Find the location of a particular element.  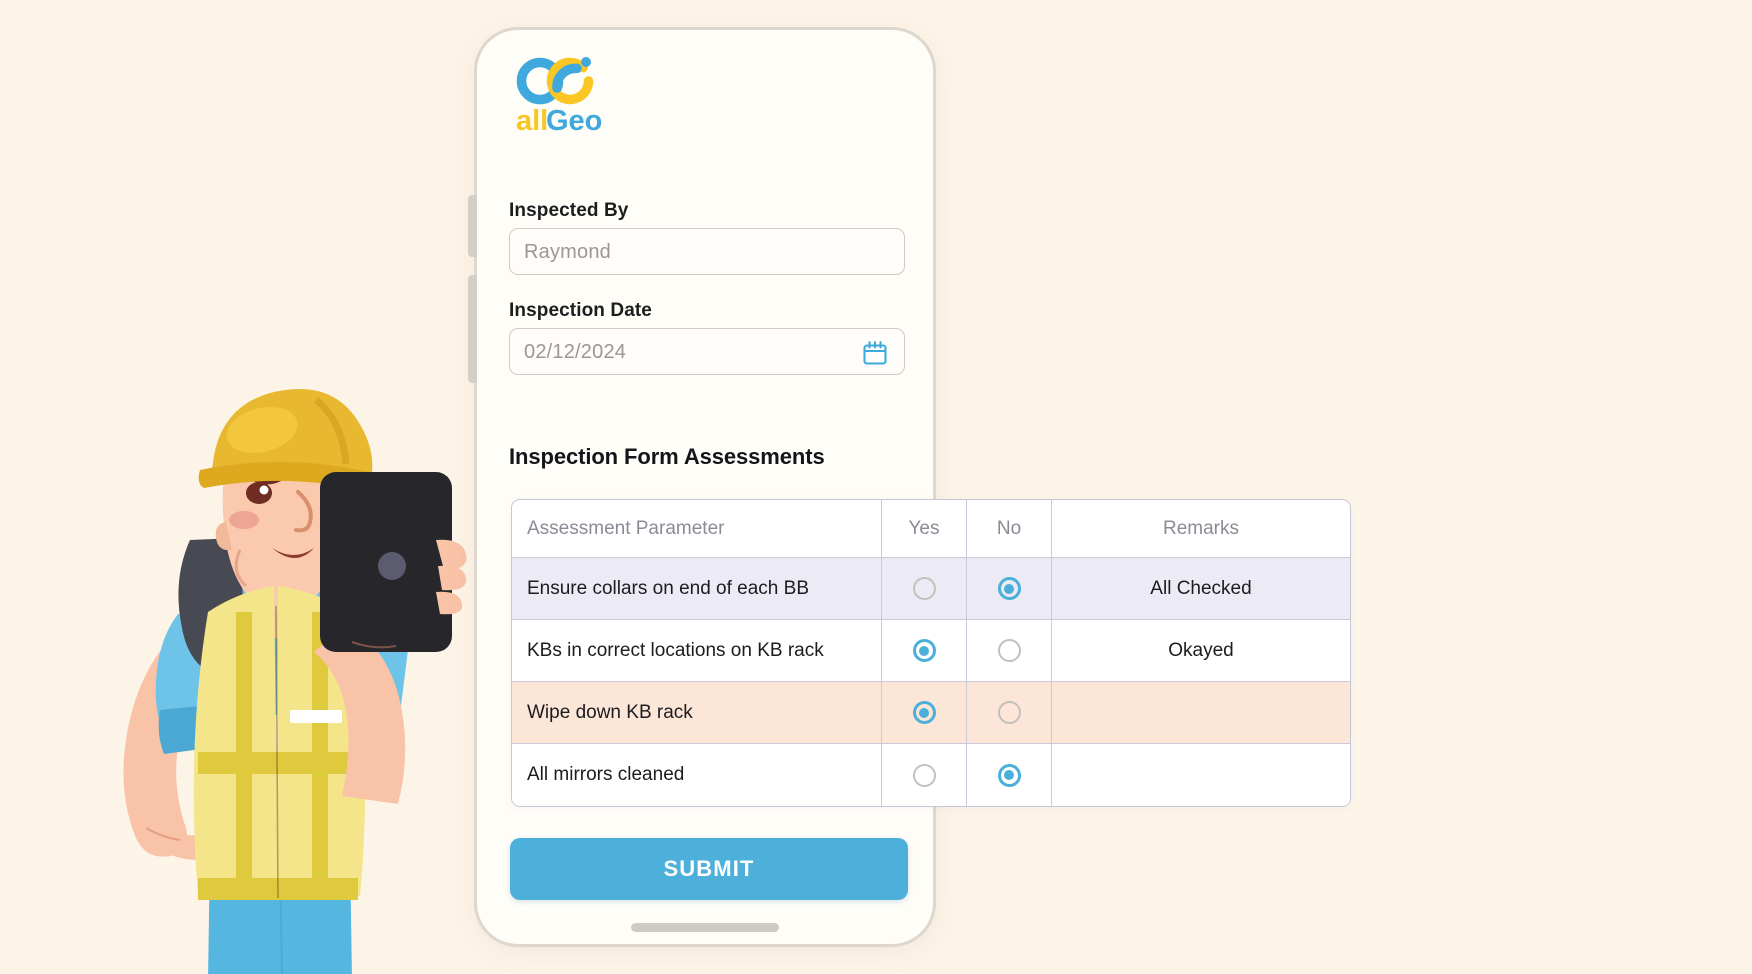

logo-text-geo: Geo is located at coordinates (574, 121).